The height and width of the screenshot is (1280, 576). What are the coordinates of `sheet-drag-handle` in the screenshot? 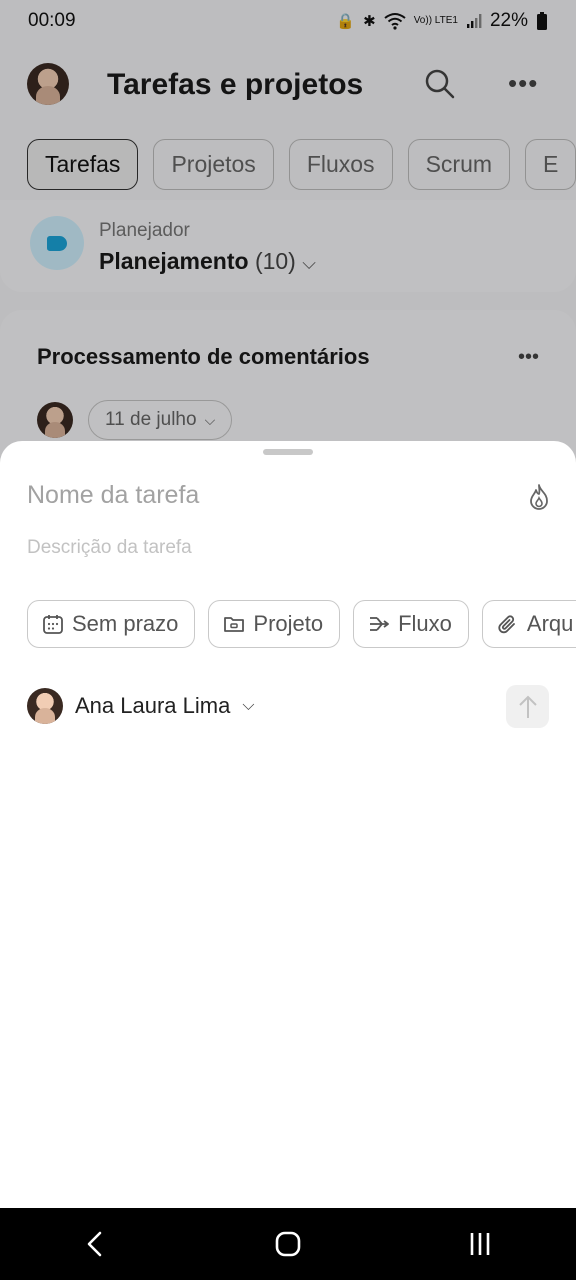 It's located at (288, 452).